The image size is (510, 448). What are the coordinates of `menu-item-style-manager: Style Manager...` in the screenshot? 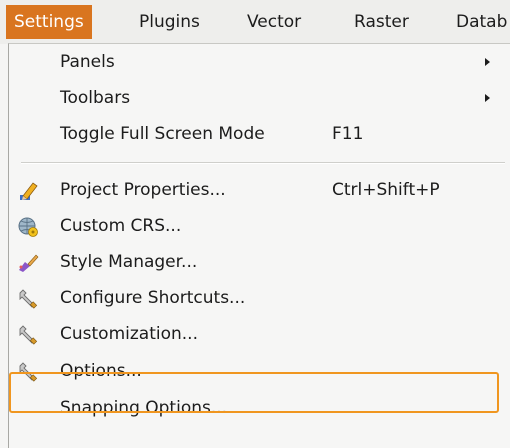 It's located at (259, 262).